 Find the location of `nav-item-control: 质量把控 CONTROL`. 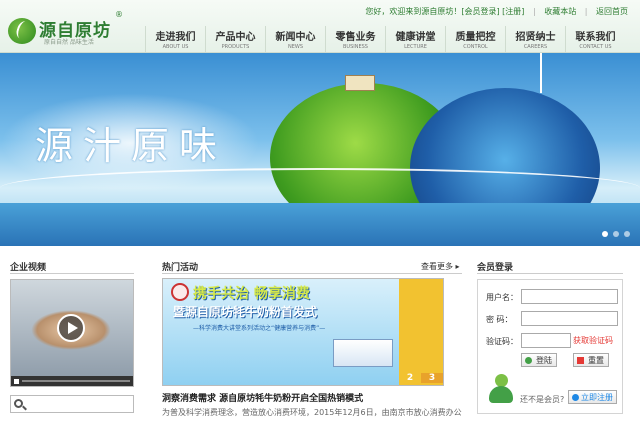

nav-item-control: 质量把控 CONTROL is located at coordinates (475, 39).